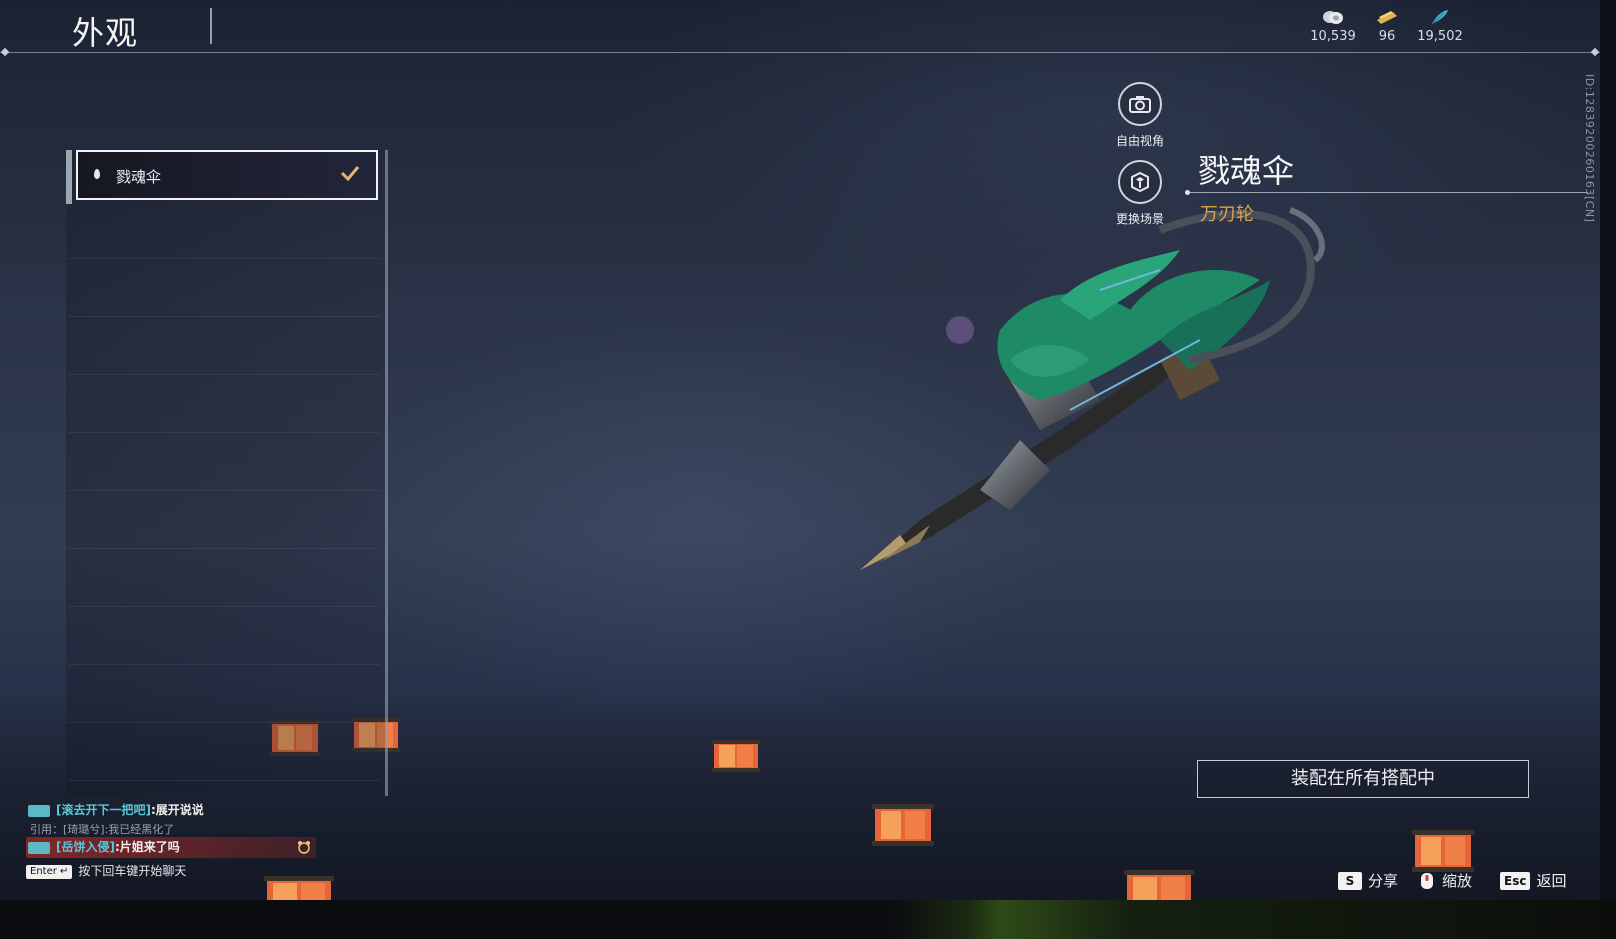  What do you see at coordinates (1457, 881) in the screenshot?
I see `zoom-label: 缩放` at bounding box center [1457, 881].